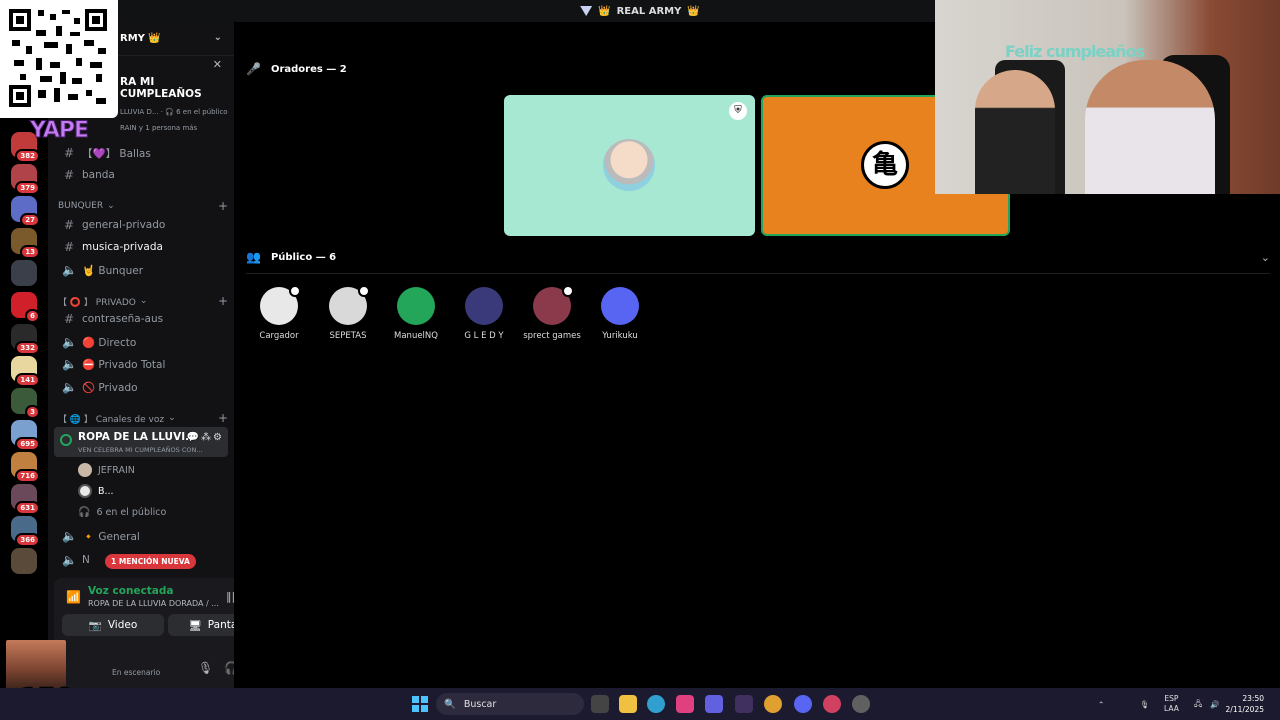  Describe the element at coordinates (111, 536) in the screenshot. I see `channel-label: 🔸 General` at that location.